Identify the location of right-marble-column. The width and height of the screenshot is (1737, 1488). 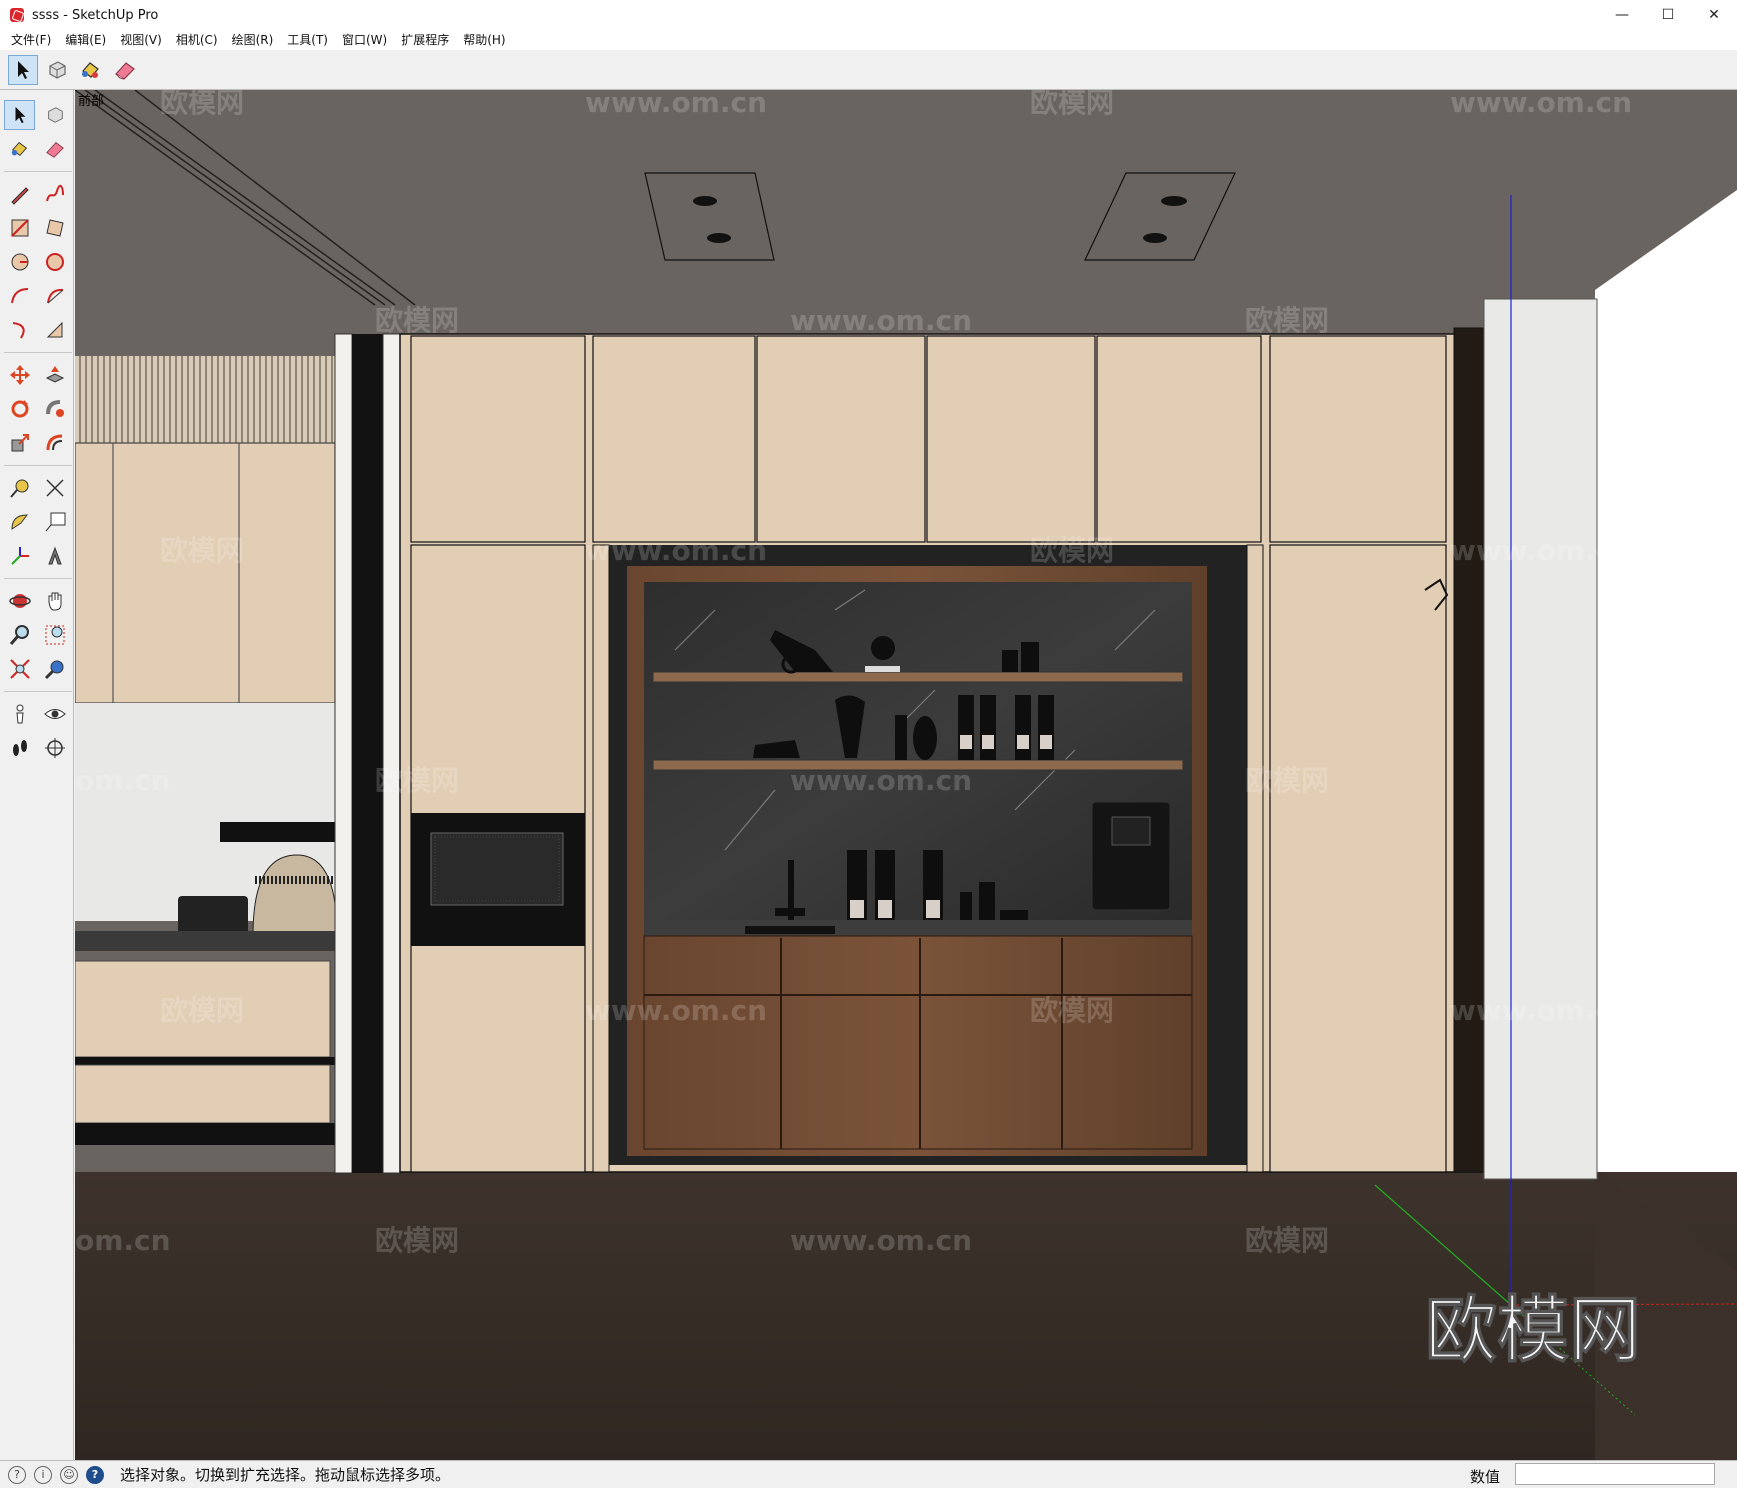
(1540, 739).